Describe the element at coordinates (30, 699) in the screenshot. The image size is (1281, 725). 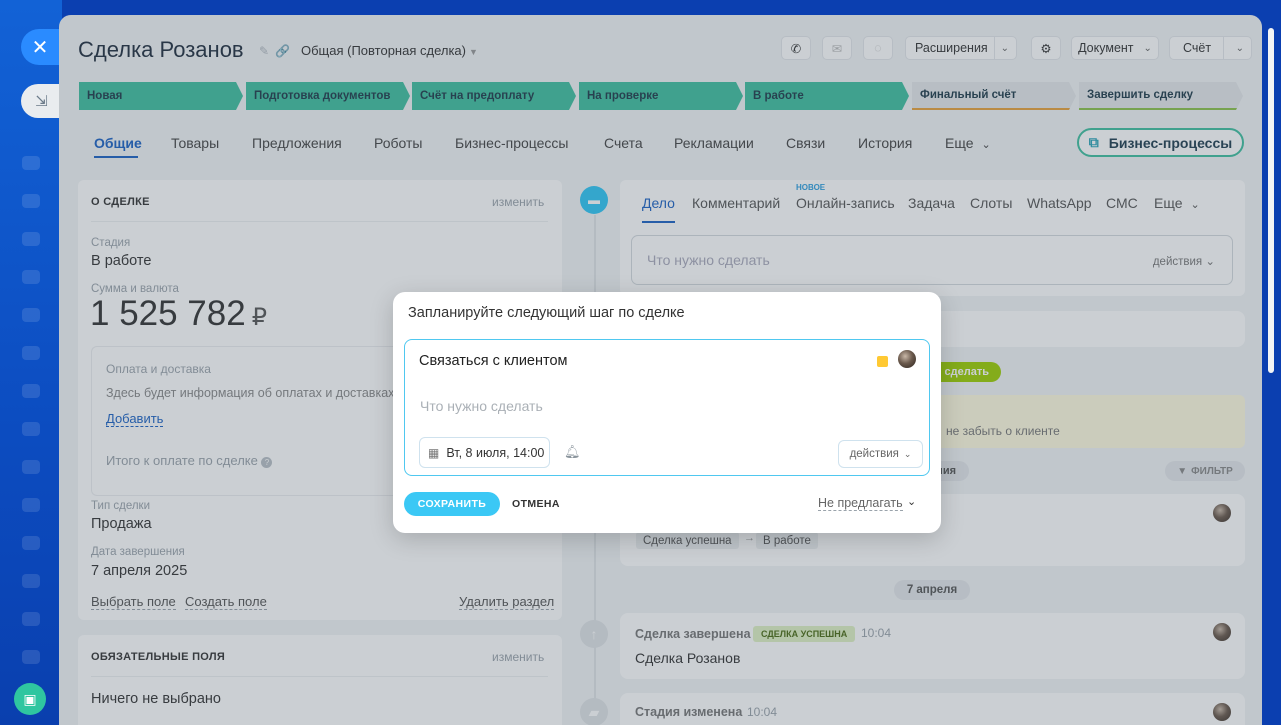
I see `chat-icon: ▣` at that location.